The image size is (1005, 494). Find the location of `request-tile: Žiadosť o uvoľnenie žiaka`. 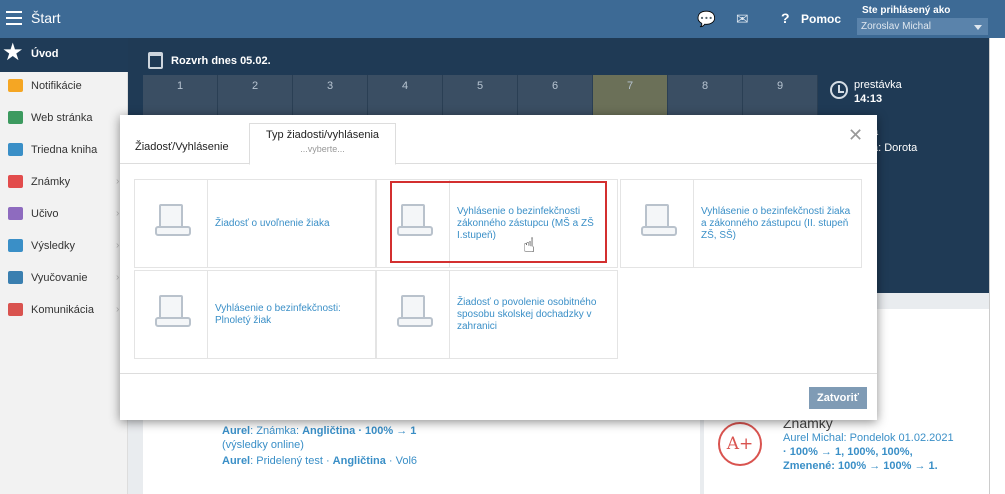

request-tile: Žiadosť o uvoľnenie žiaka is located at coordinates (255, 223).